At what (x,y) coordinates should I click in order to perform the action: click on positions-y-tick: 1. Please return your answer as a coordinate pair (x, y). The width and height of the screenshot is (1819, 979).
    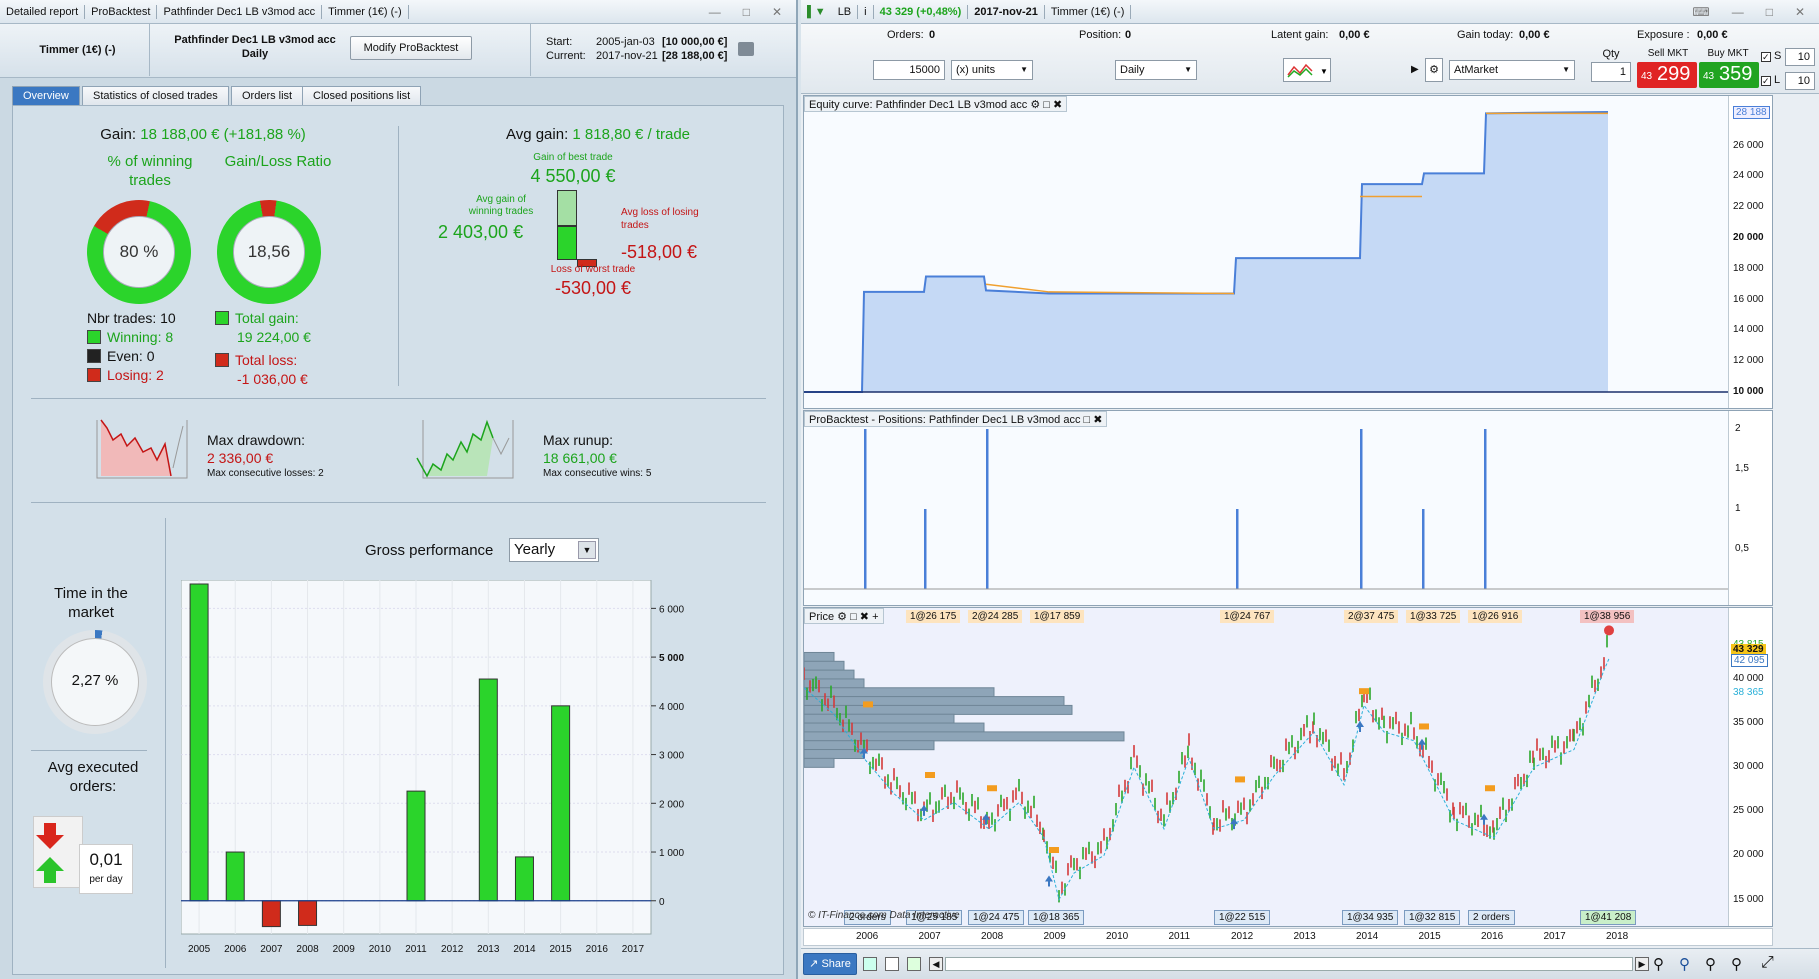
    Looking at the image, I should click on (1738, 508).